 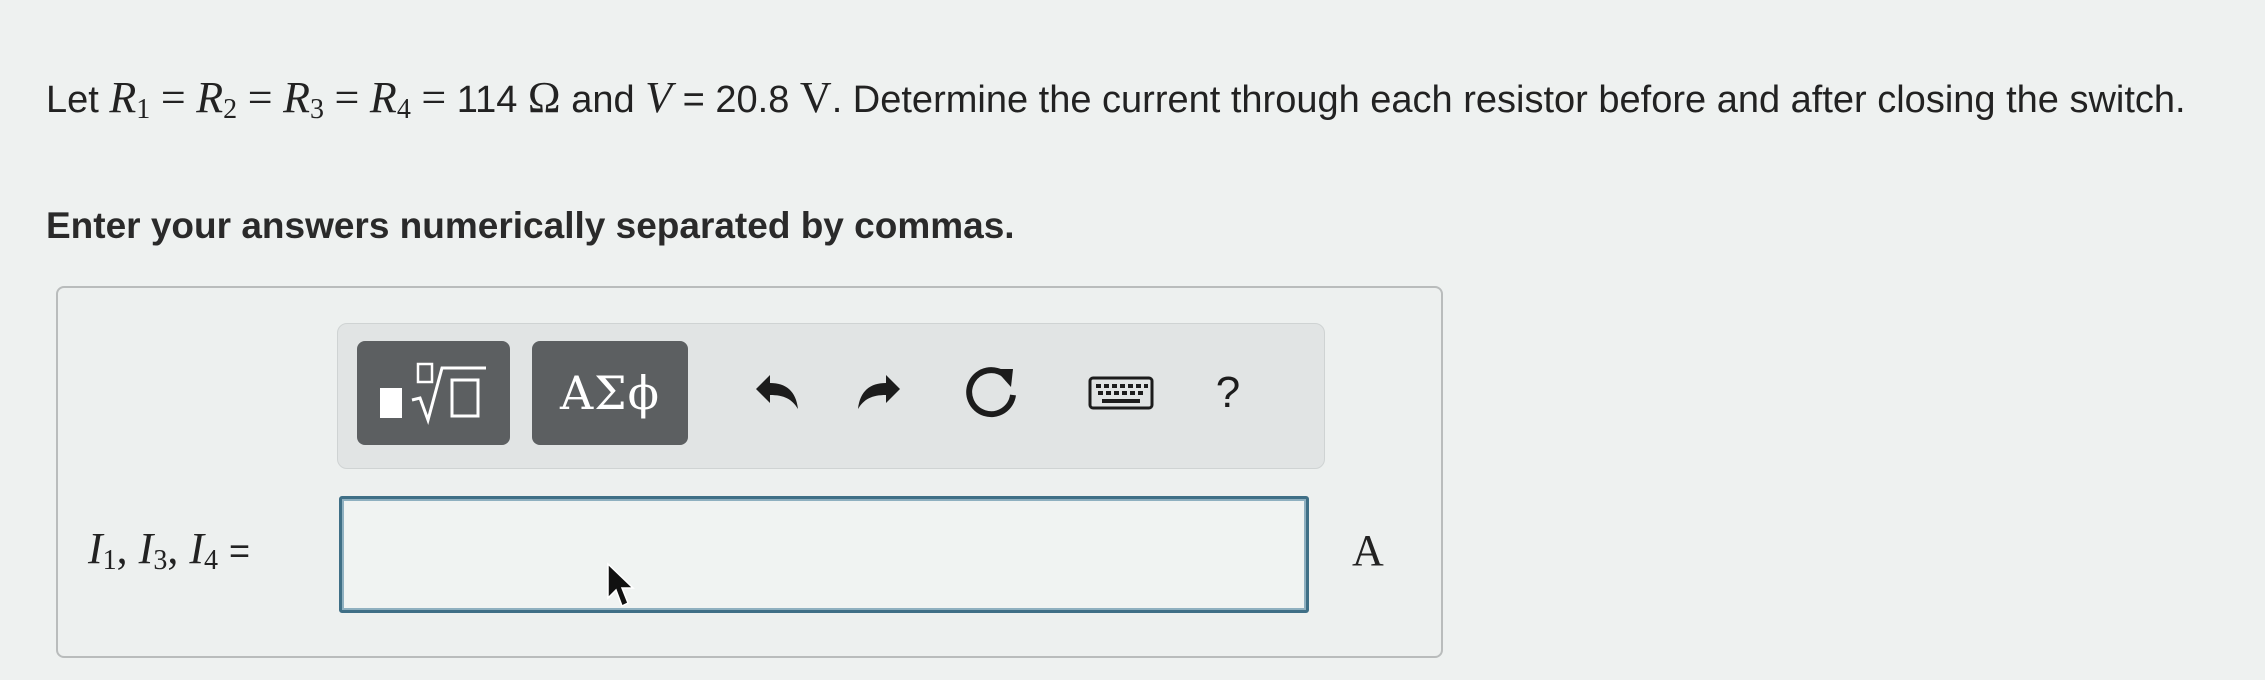 What do you see at coordinates (296, 97) in the screenshot?
I see `r3-letter: R` at bounding box center [296, 97].